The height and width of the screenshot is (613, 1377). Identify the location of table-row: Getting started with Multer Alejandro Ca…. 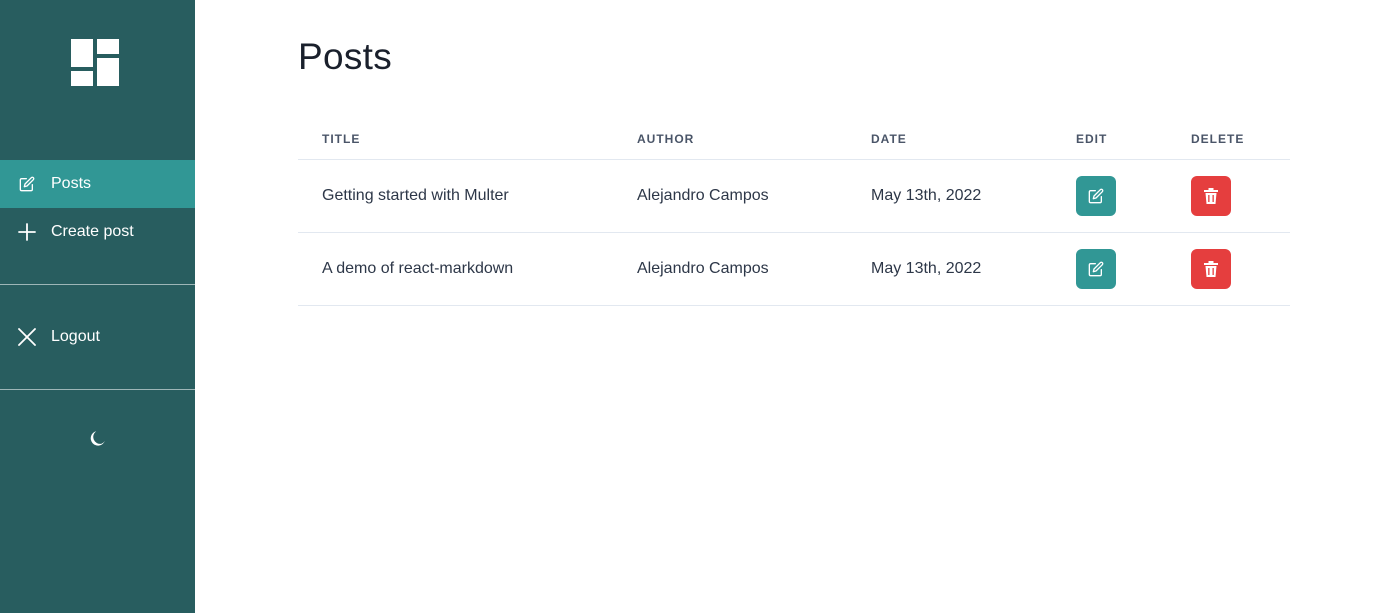
(794, 196).